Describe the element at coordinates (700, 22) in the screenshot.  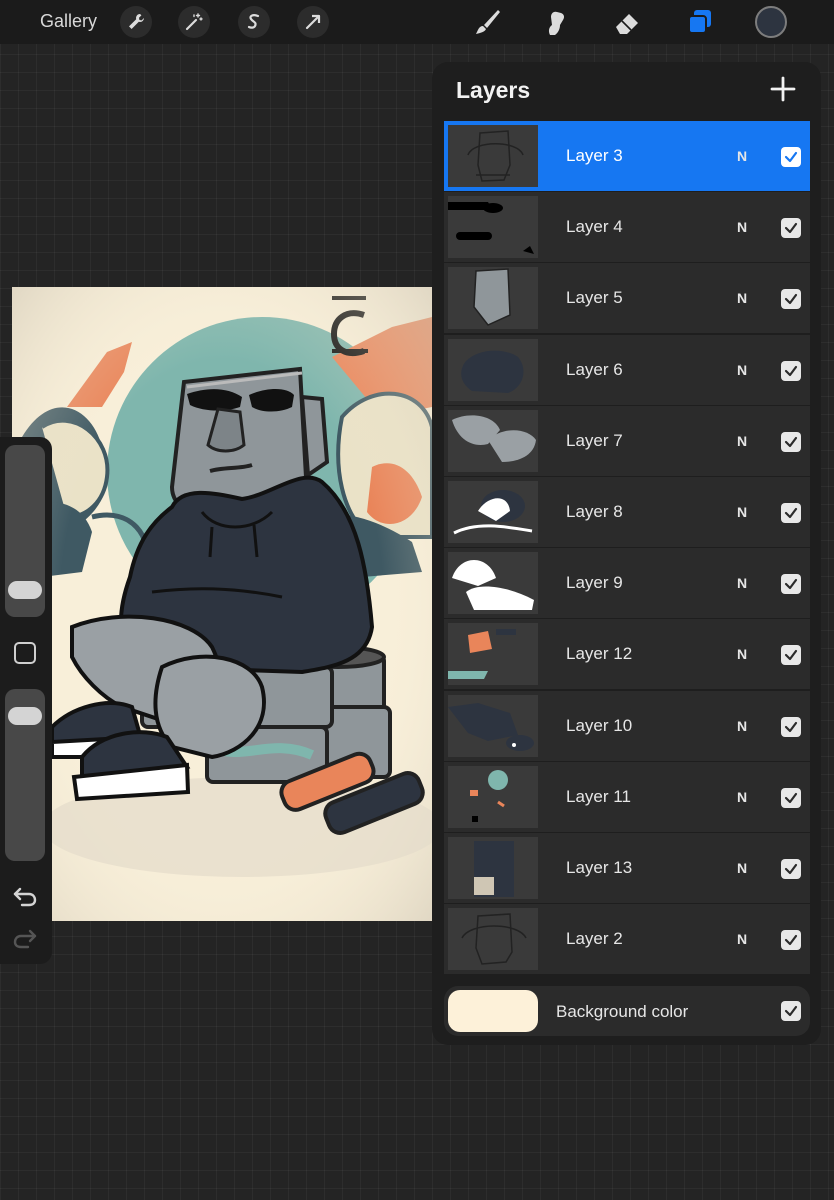
I see `layers-icon` at that location.